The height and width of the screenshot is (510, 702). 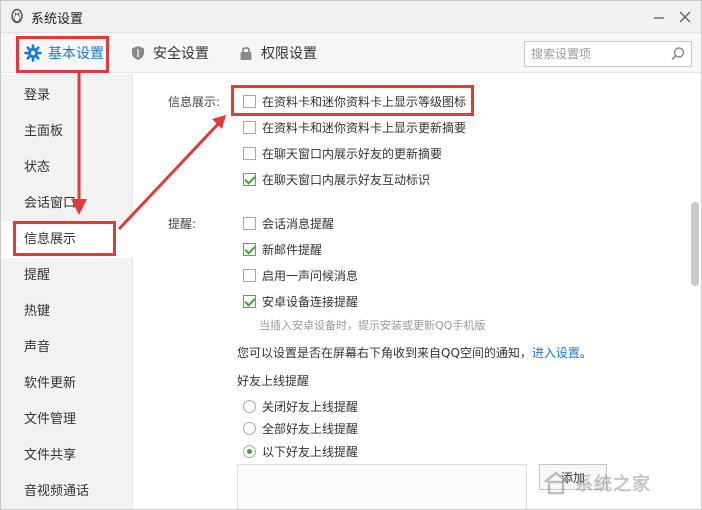 I want to click on tab-security-settings: 安全设置, so click(x=169, y=53).